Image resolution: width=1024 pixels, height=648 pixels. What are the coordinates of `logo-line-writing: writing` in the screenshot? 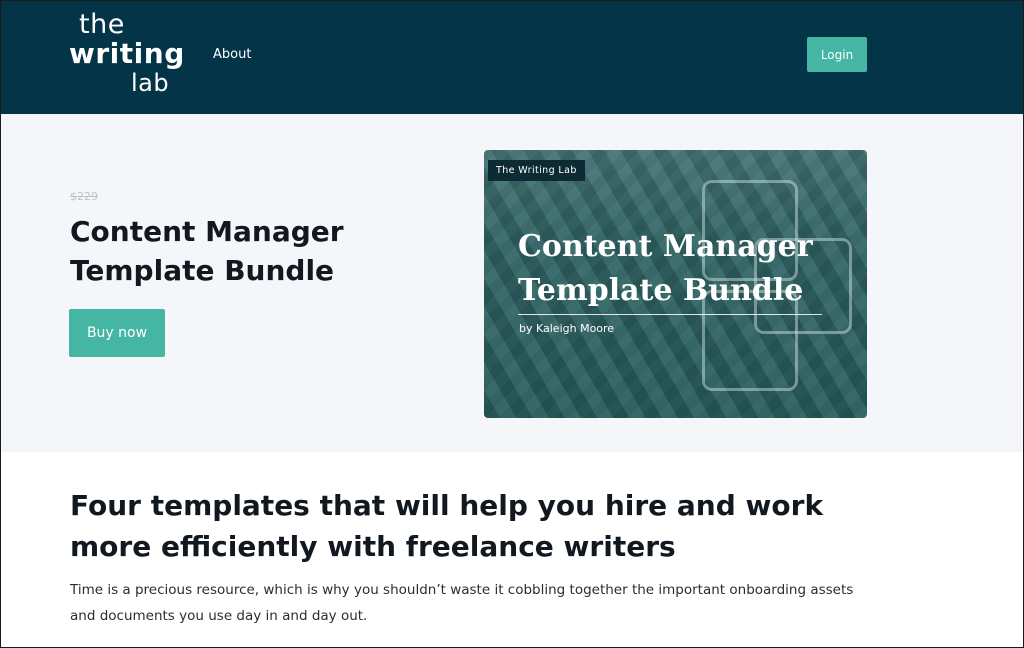 It's located at (127, 53).